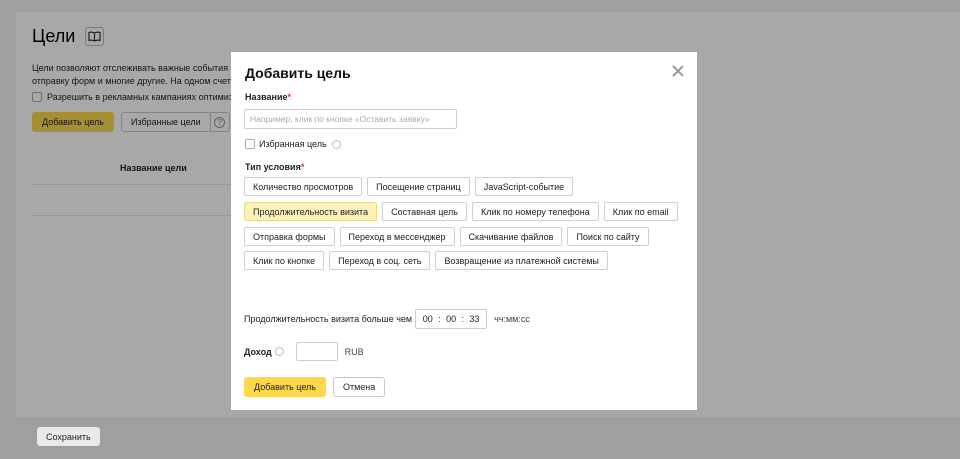  What do you see at coordinates (678, 71) in the screenshot?
I see `close-icon` at bounding box center [678, 71].